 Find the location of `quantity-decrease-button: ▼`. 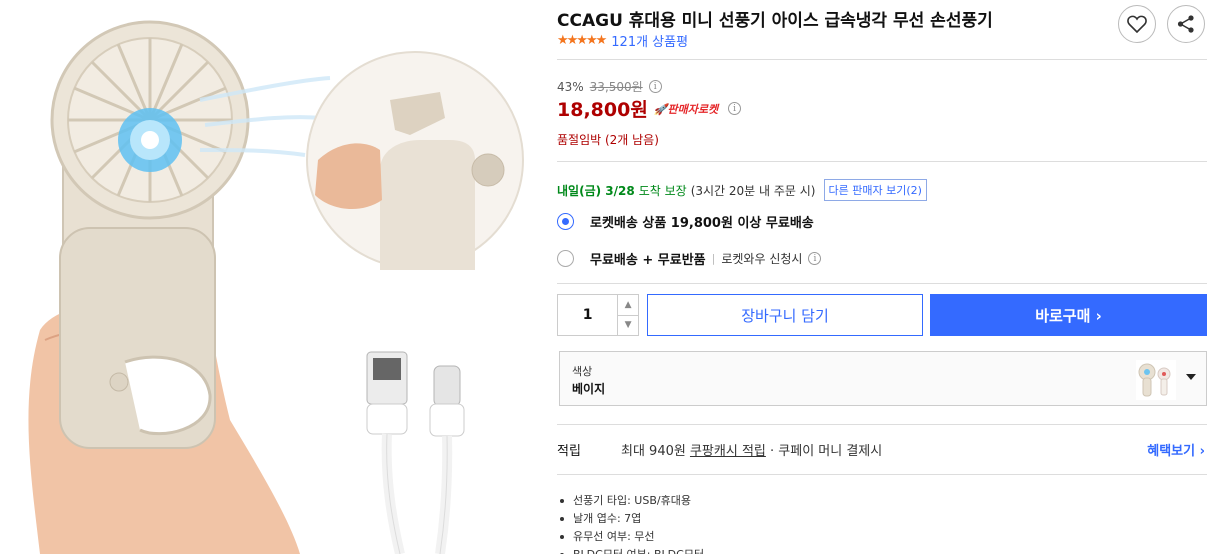

quantity-decrease-button: ▼ is located at coordinates (628, 326).